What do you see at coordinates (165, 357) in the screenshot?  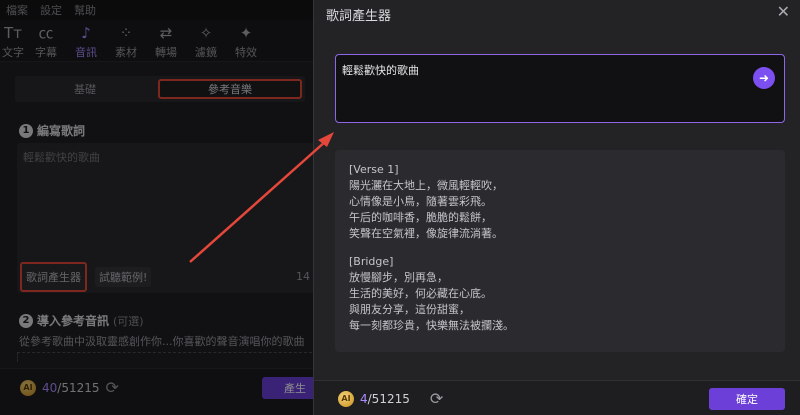 I see `upload-dropzone` at bounding box center [165, 357].